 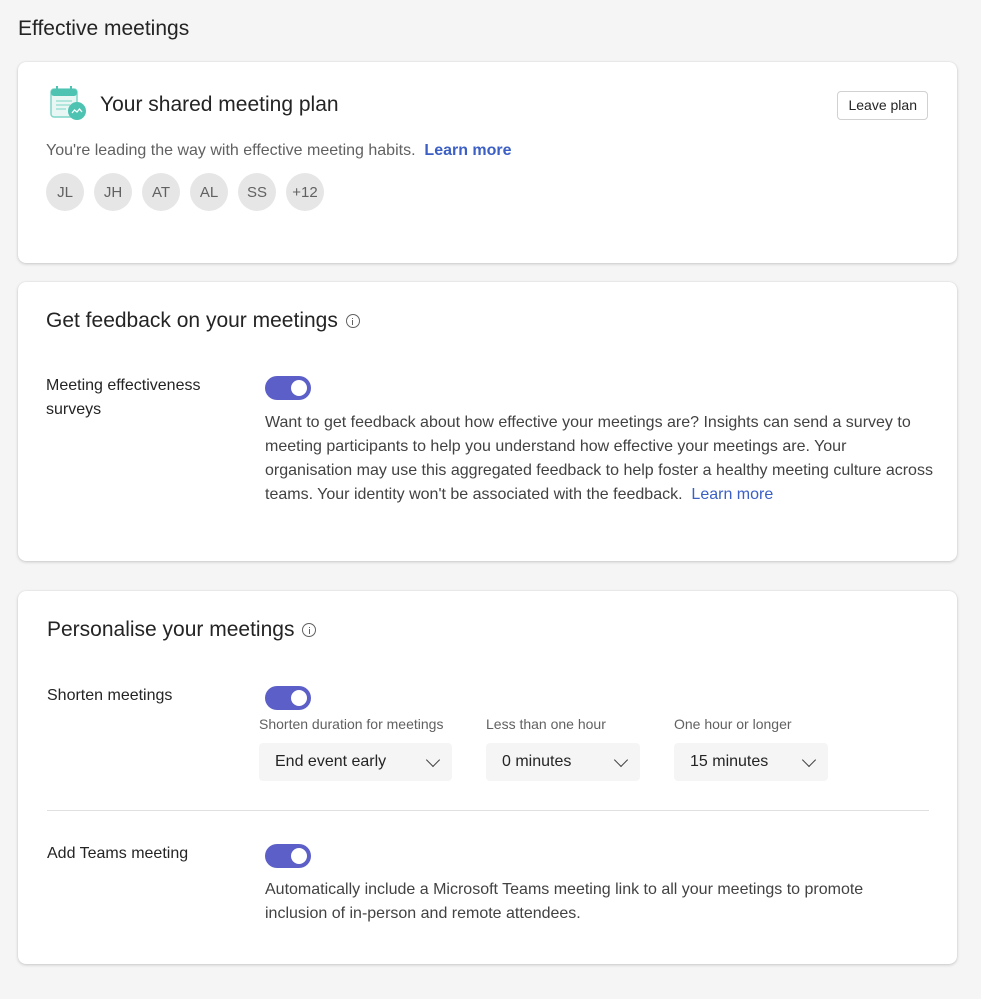 What do you see at coordinates (192, 320) in the screenshot?
I see `feedback-title-text: Get feedback on your meetings` at bounding box center [192, 320].